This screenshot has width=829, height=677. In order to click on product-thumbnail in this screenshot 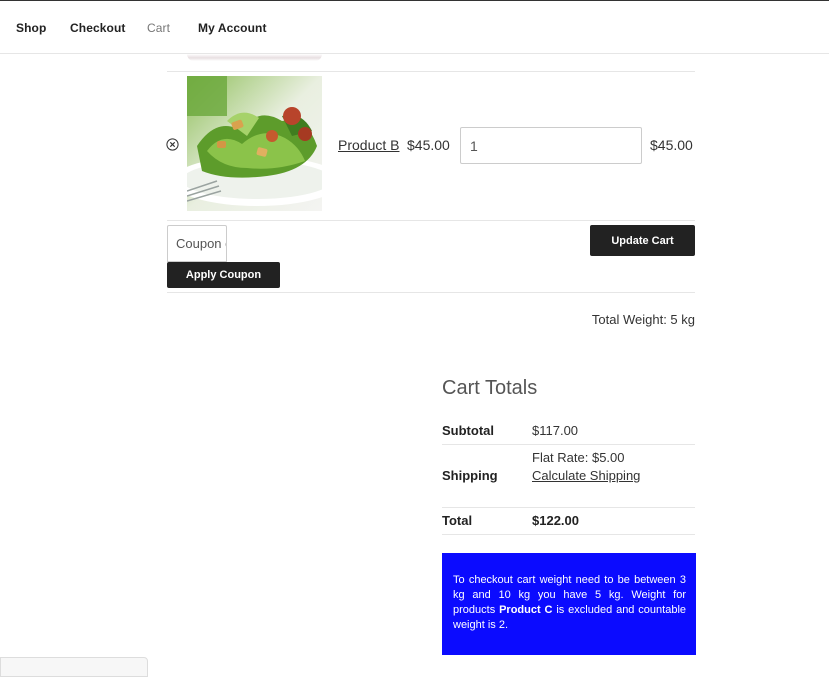, I will do `click(254, 143)`.